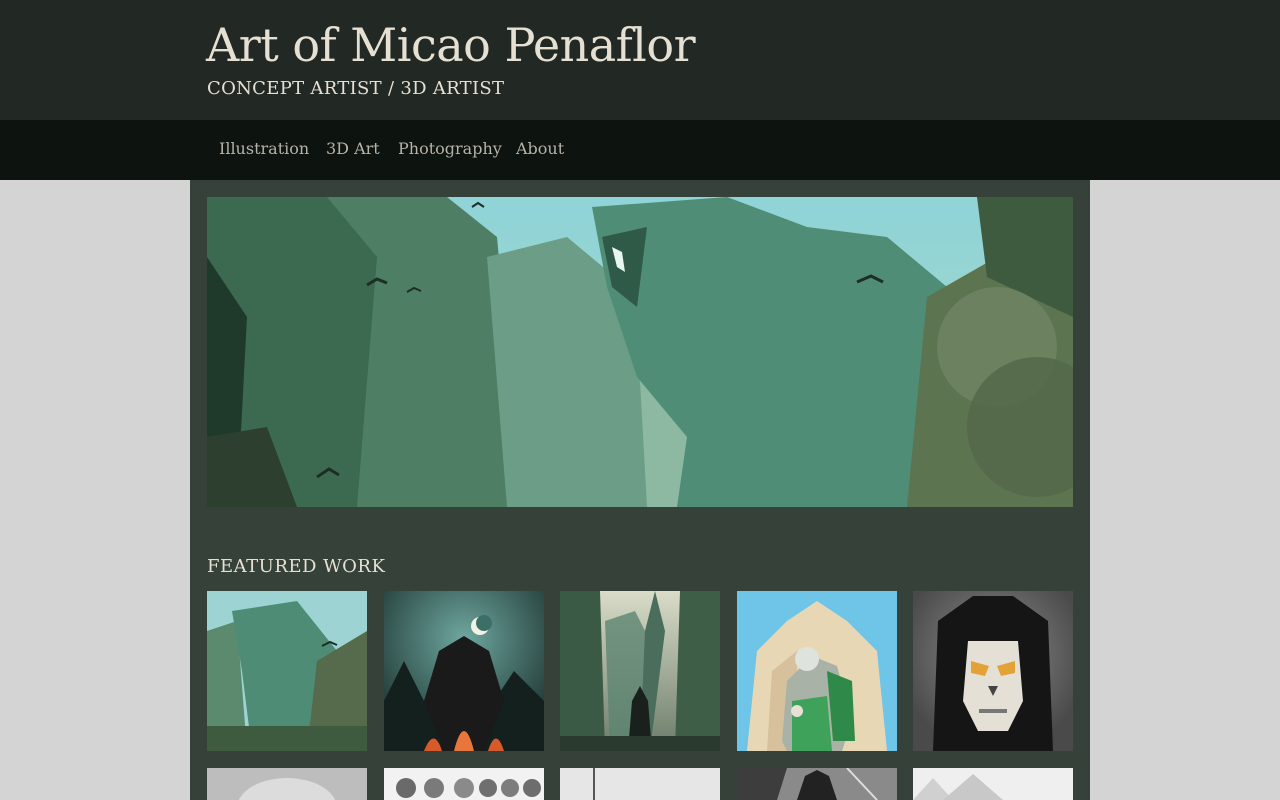 The image size is (1280, 800). What do you see at coordinates (540, 148) in the screenshot?
I see `nav-item-about: About` at bounding box center [540, 148].